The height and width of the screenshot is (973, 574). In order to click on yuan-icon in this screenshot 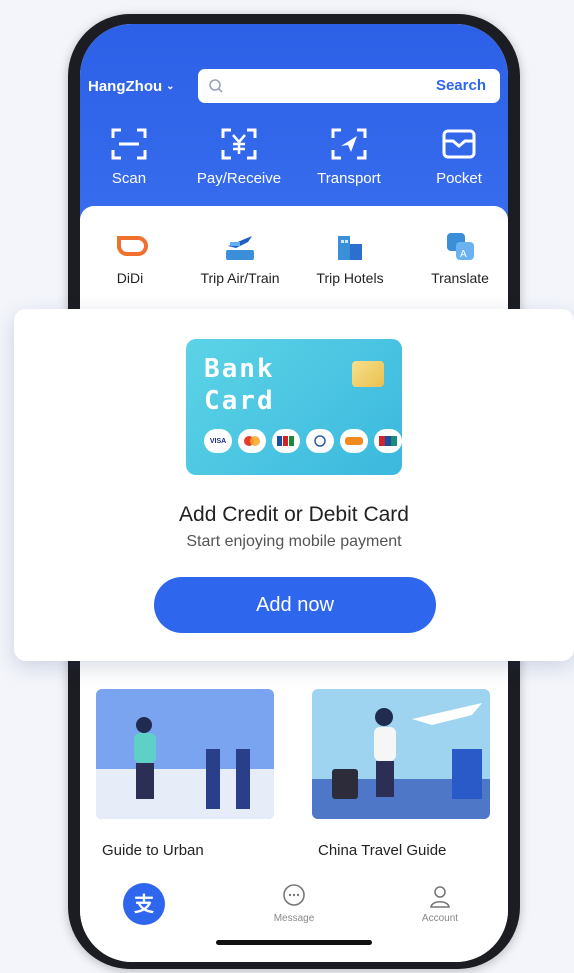, I will do `click(239, 144)`.